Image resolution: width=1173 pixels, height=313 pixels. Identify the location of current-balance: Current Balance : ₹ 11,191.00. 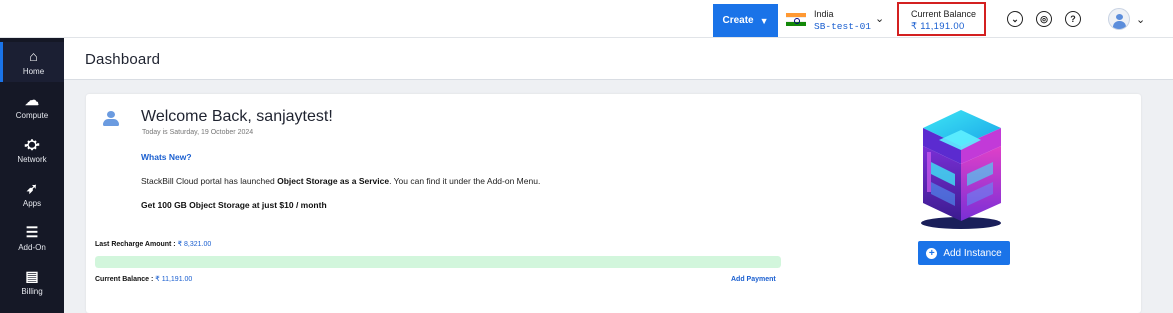
(144, 279).